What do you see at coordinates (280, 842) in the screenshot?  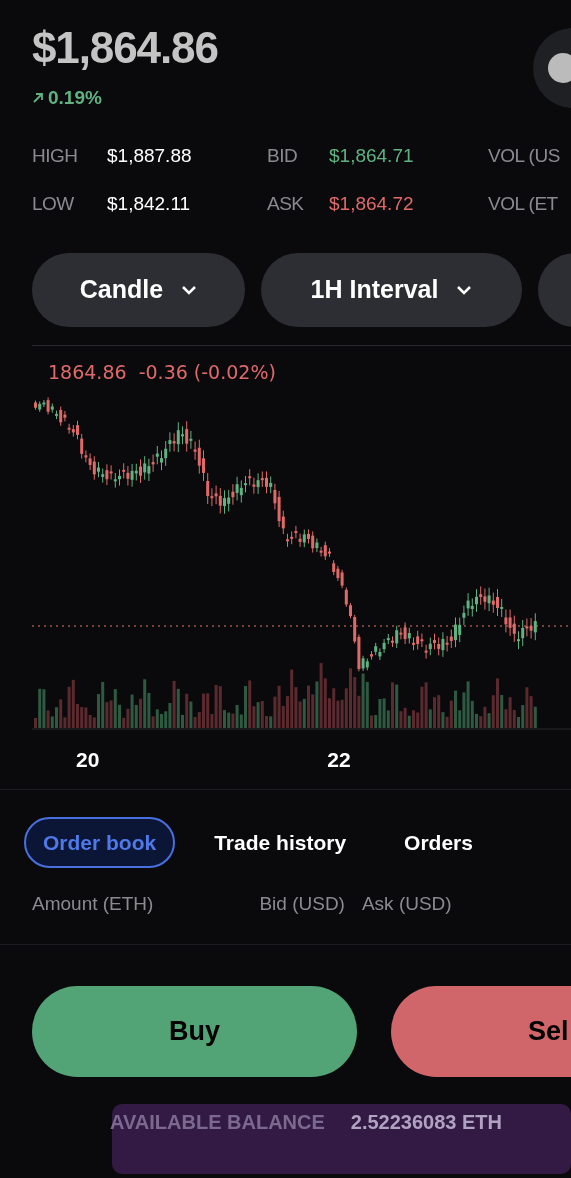 I see `tab: Trade history` at bounding box center [280, 842].